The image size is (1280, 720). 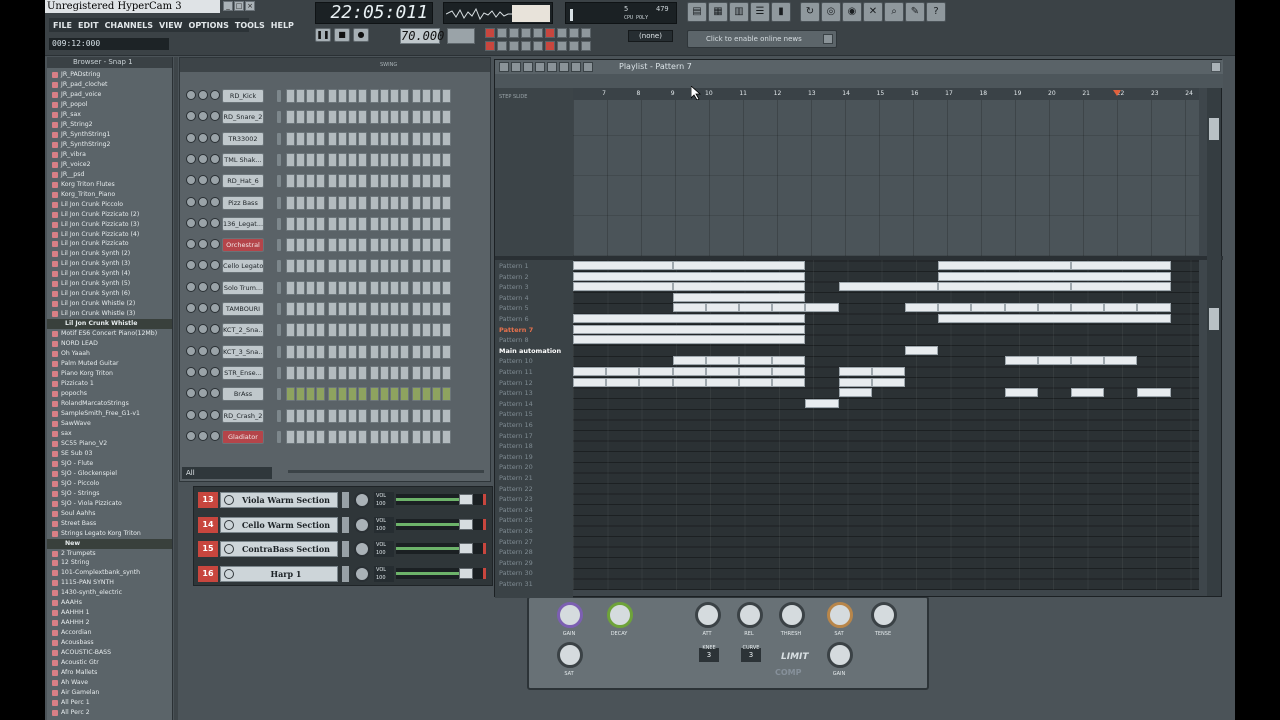 I want to click on browser-folder: Lil Jon Crunk Whistle, so click(x=109, y=324).